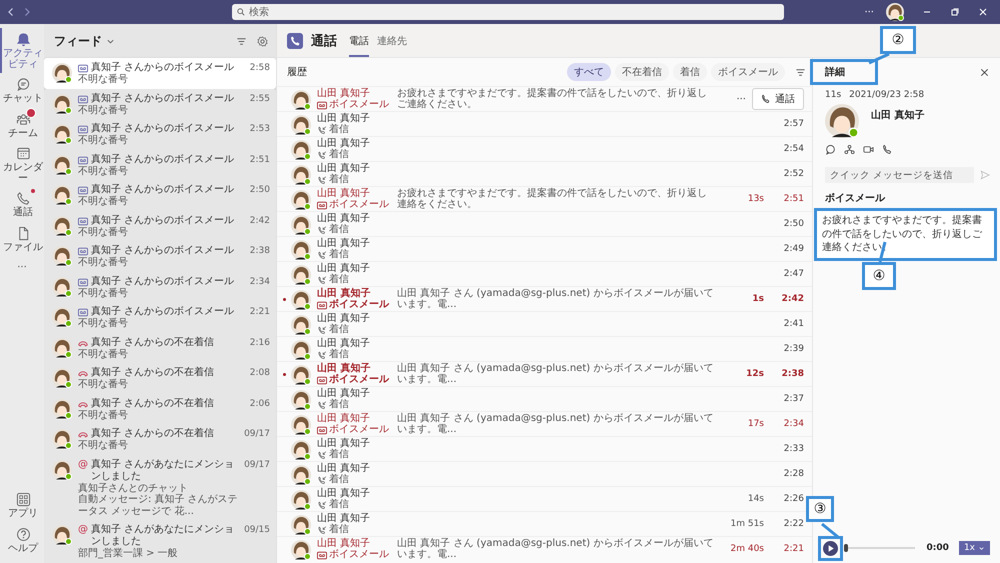 The height and width of the screenshot is (563, 1000). I want to click on speed-button: 1x, so click(974, 548).